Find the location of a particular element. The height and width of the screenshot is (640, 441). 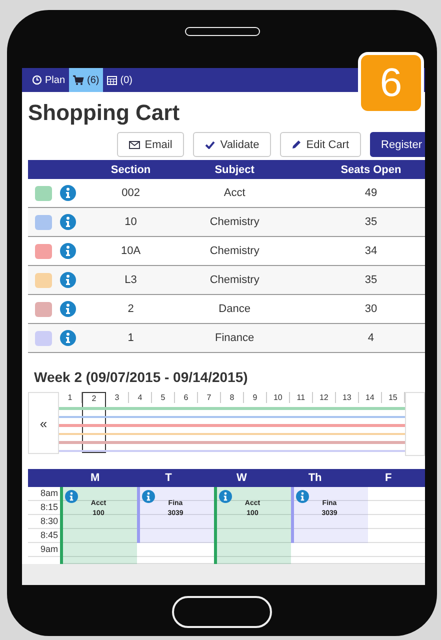

column-header: Section is located at coordinates (131, 170).